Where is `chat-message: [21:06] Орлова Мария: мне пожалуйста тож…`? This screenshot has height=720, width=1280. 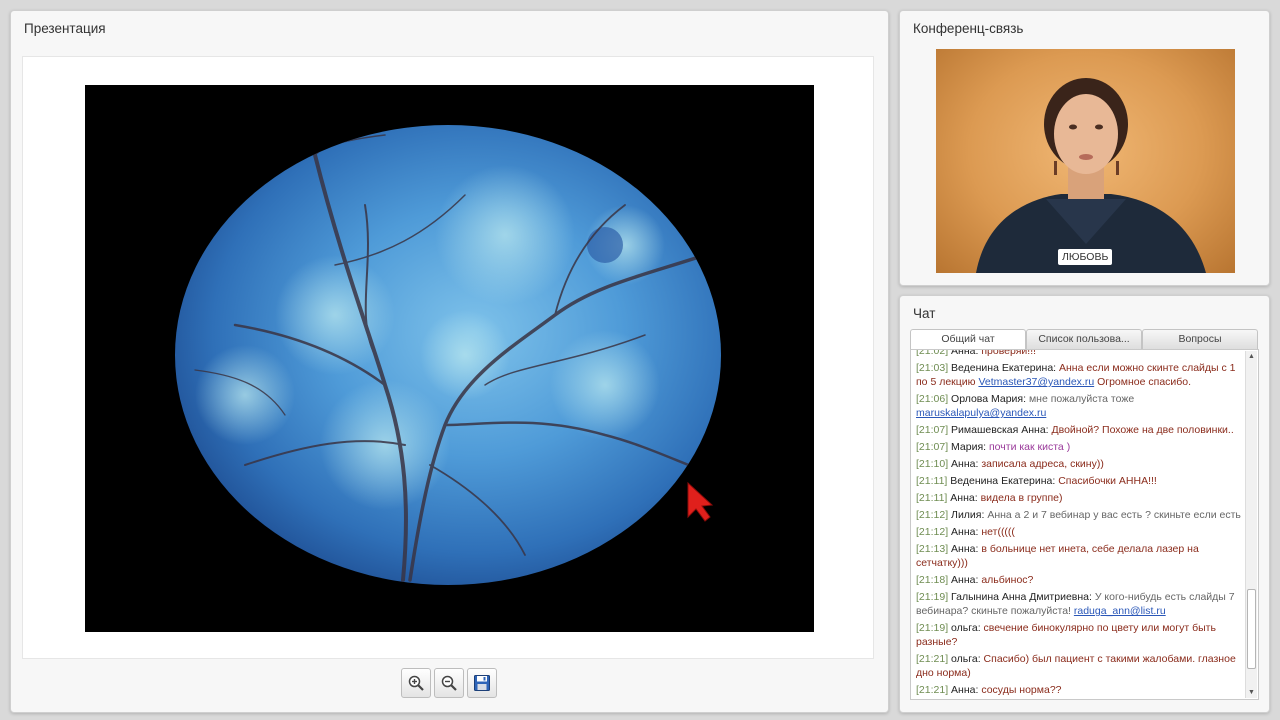 chat-message: [21:06] Орлова Мария: мне пожалуйста тож… is located at coordinates (1025, 406).